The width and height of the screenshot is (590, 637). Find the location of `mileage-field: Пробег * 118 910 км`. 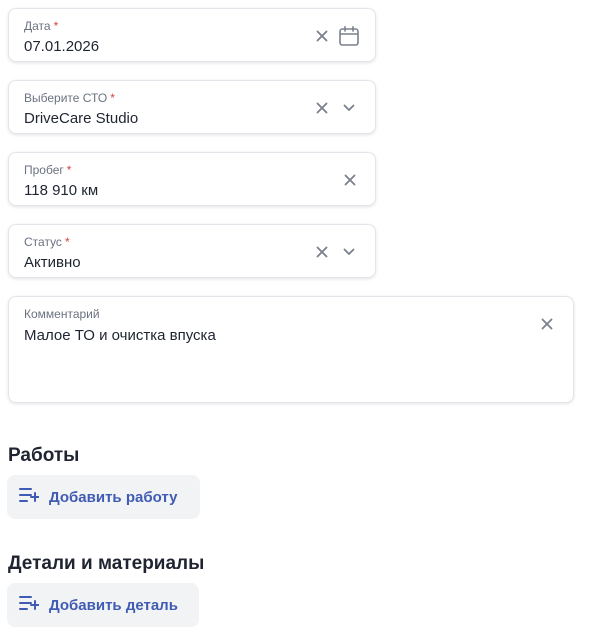

mileage-field: Пробег * 118 910 км is located at coordinates (192, 179).